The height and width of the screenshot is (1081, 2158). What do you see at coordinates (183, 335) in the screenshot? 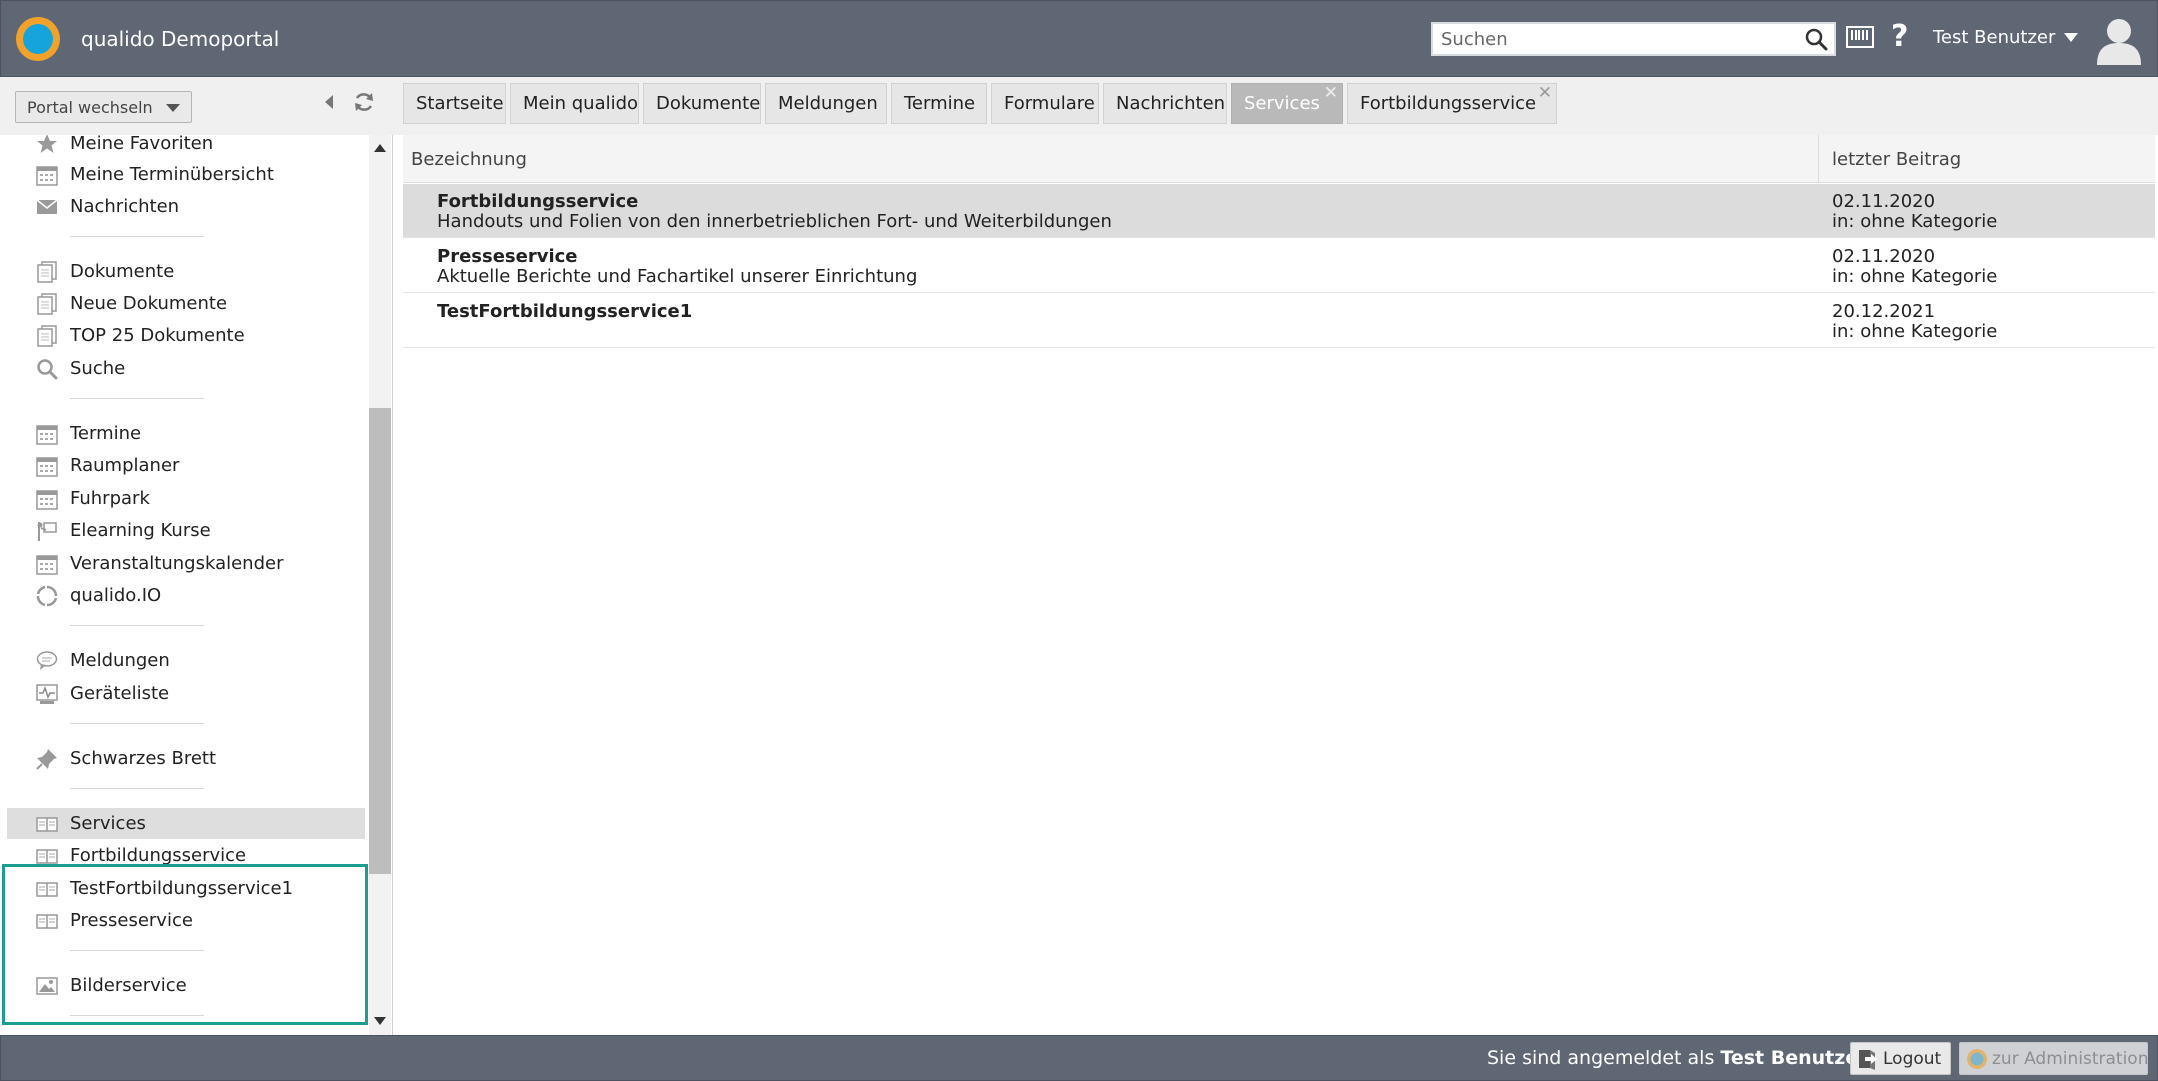
I see `sidebar-item-top25: TOP 25 Dokumente` at bounding box center [183, 335].